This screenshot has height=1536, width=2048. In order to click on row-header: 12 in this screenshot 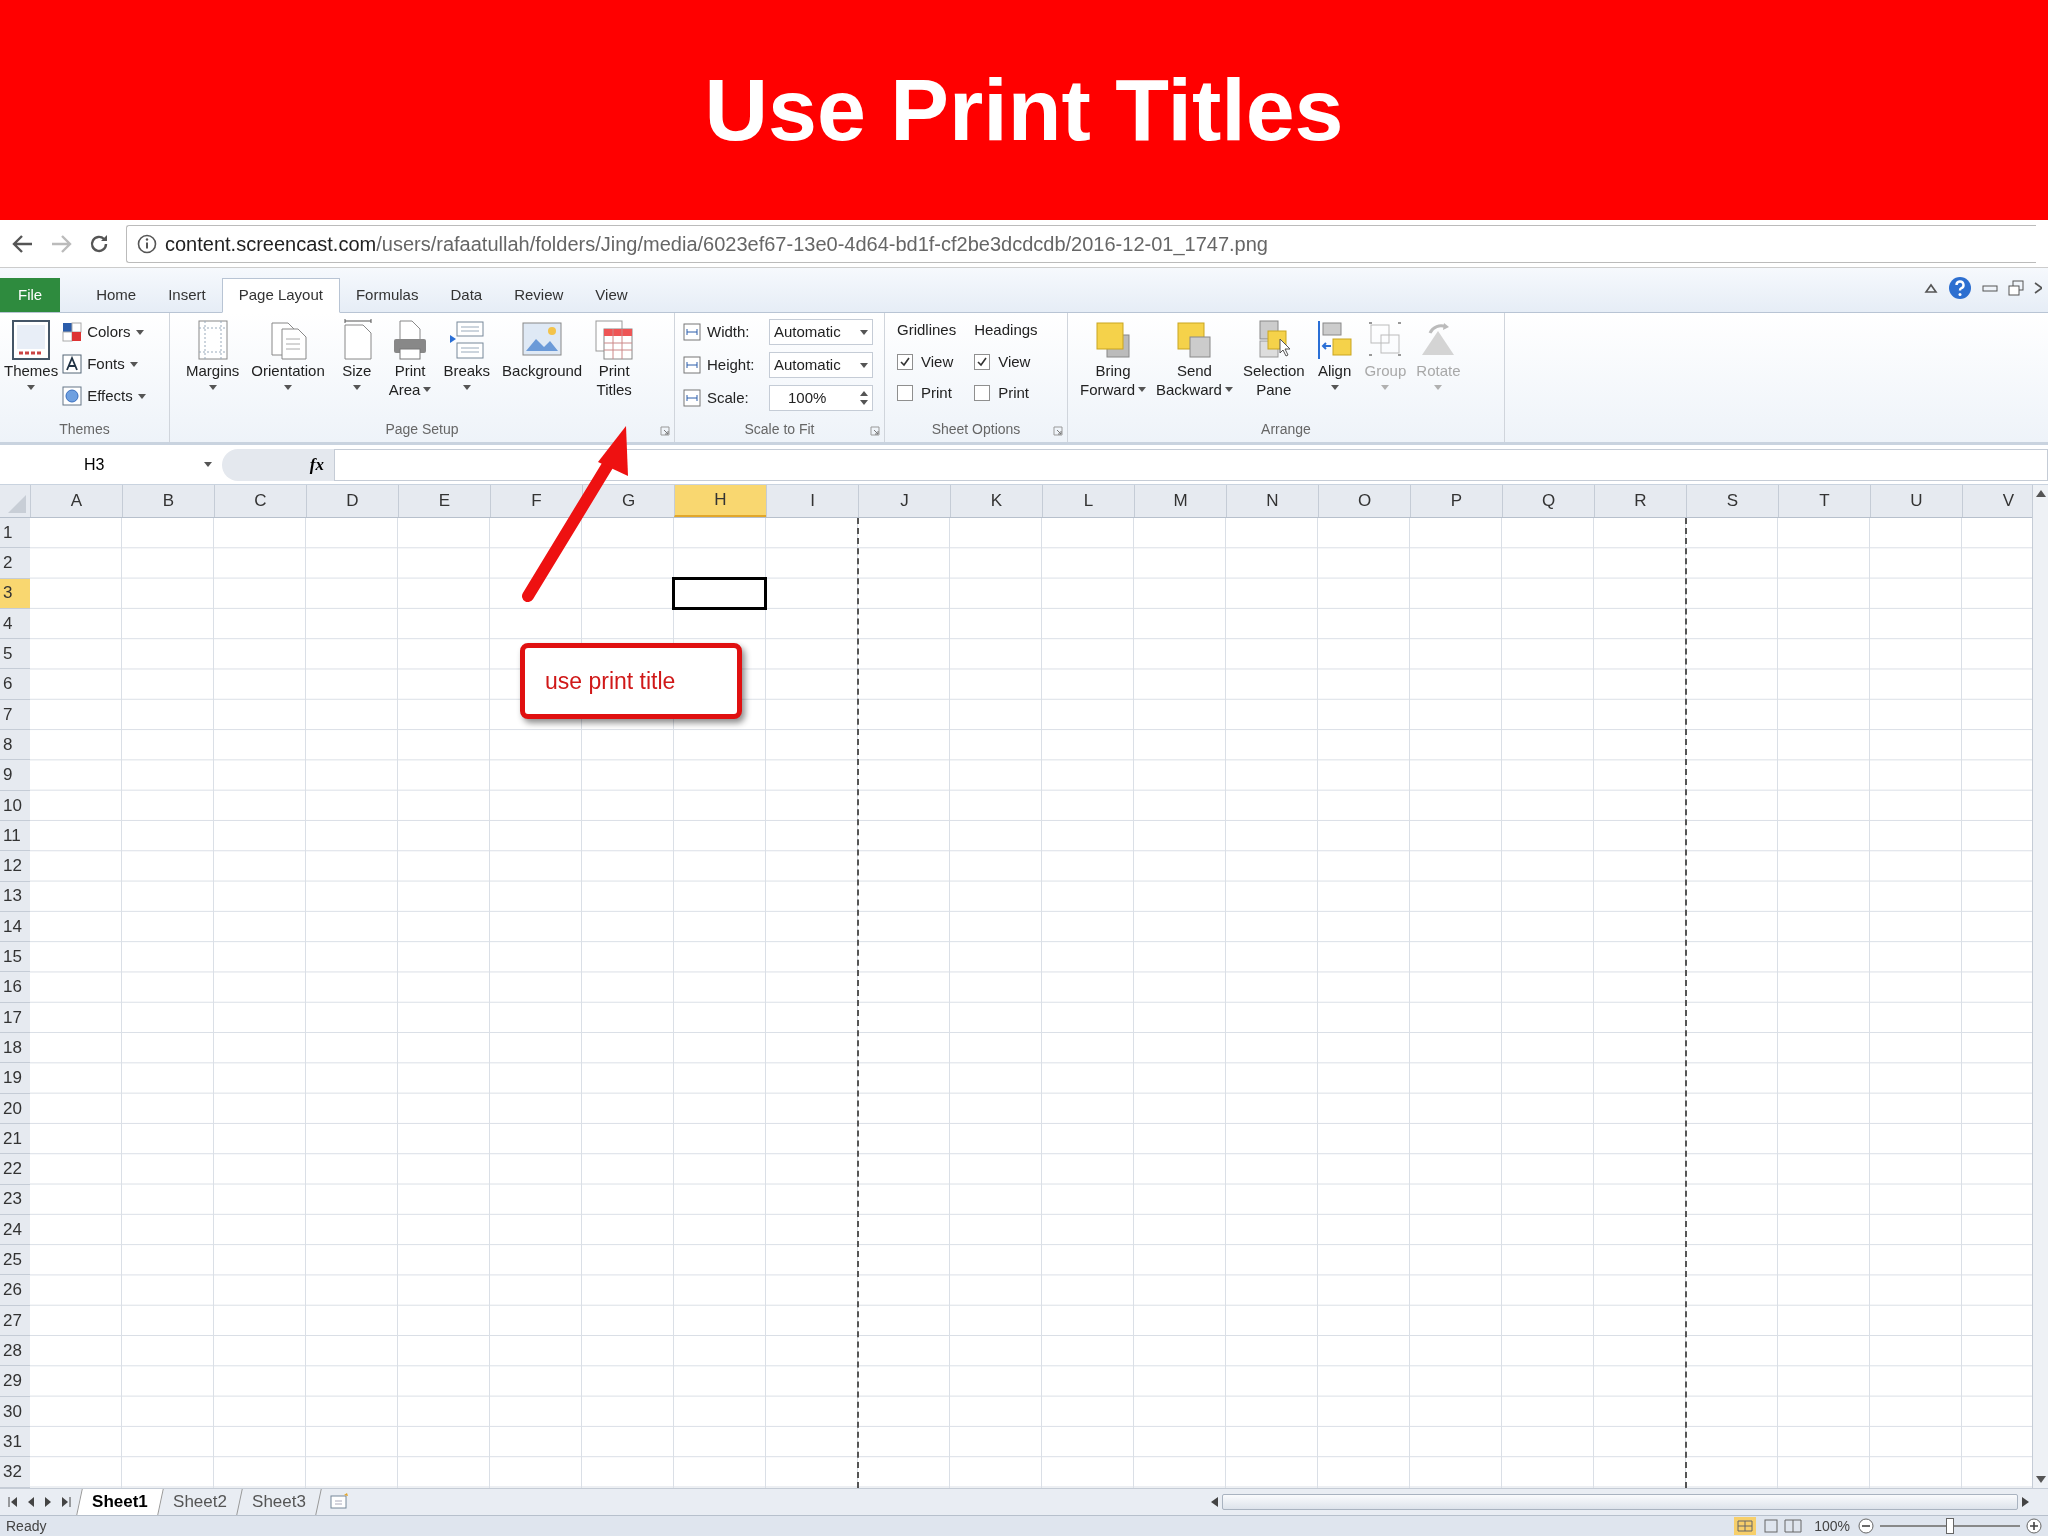, I will do `click(15, 866)`.